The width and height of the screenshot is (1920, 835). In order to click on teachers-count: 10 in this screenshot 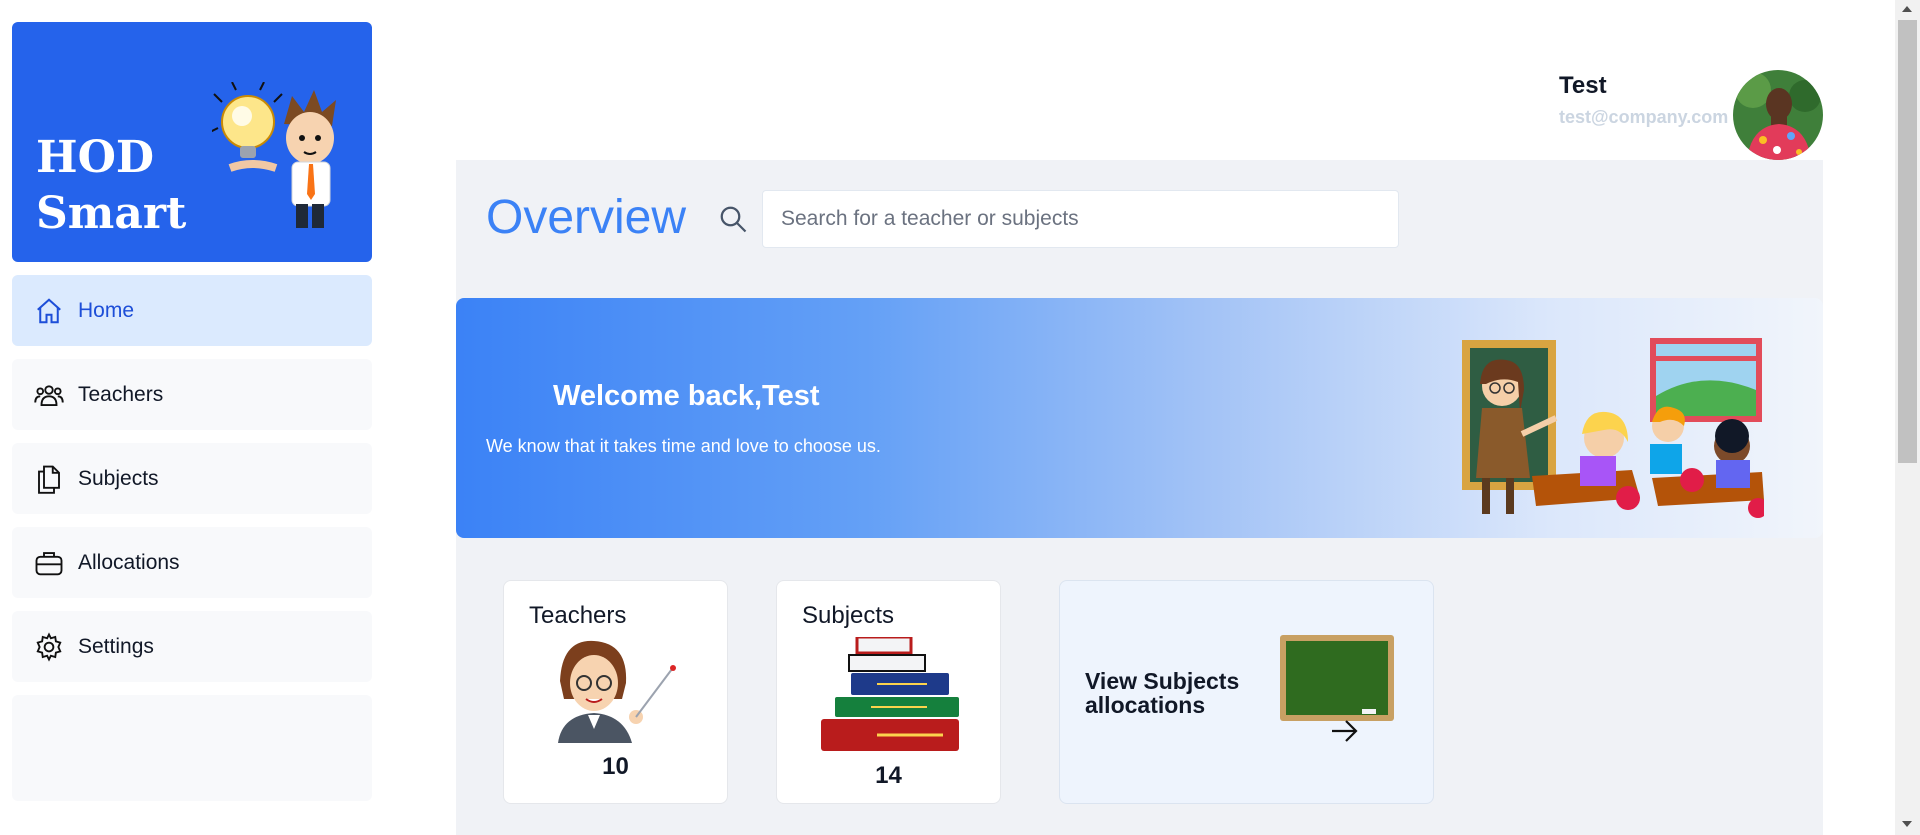, I will do `click(615, 766)`.